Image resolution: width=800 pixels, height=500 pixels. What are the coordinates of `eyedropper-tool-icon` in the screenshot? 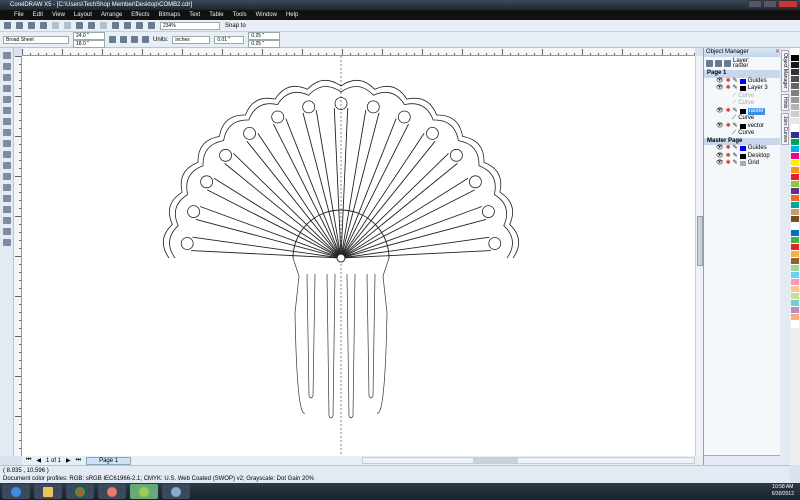 It's located at (7, 209).